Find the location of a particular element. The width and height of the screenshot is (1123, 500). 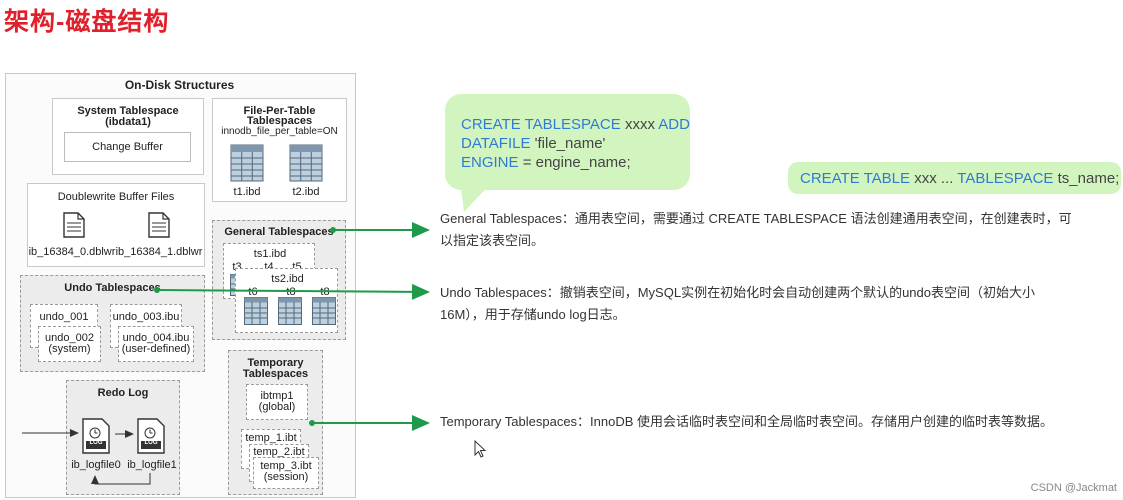

undo-arrow is located at coordinates (292, 291).